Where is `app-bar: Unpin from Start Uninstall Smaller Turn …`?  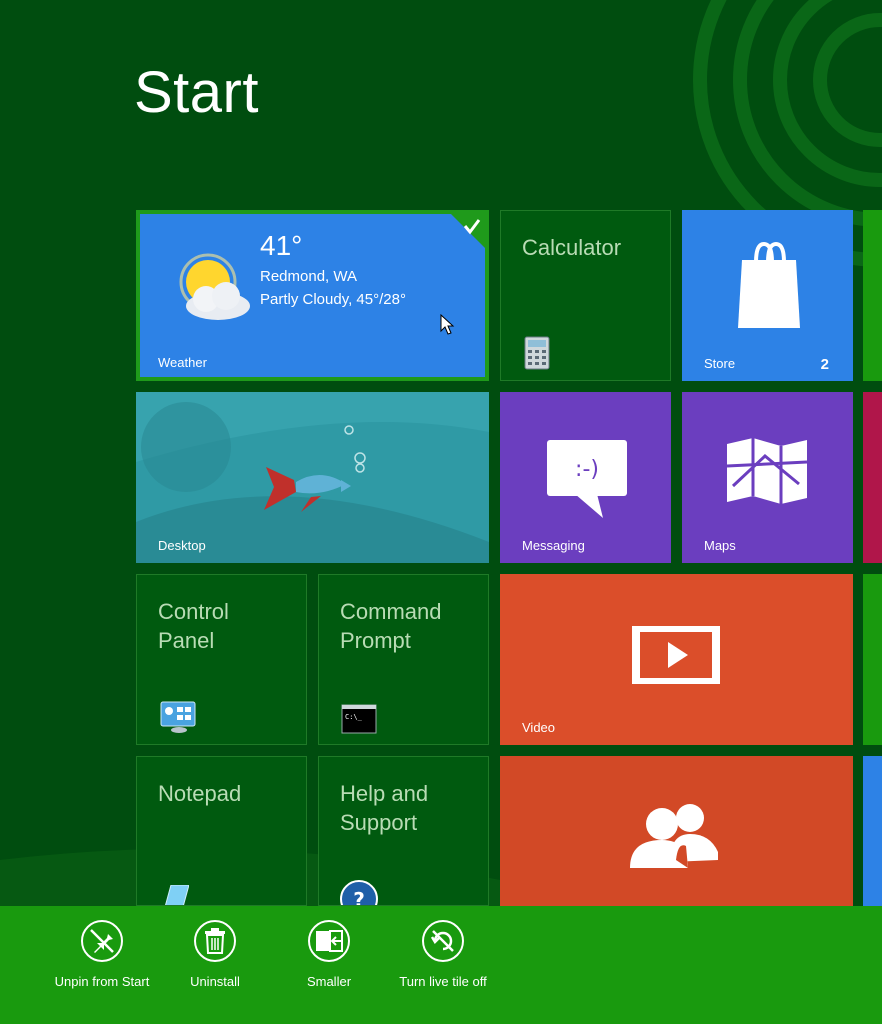
app-bar: Unpin from Start Uninstall Smaller Turn … is located at coordinates (441, 965).